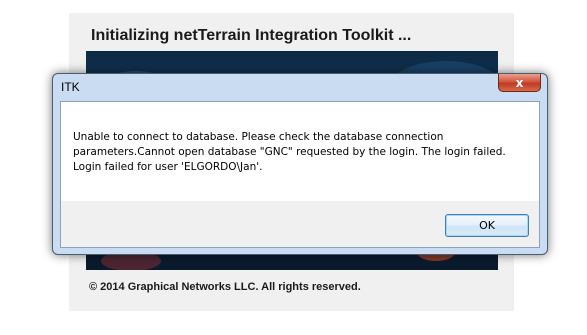 The width and height of the screenshot is (587, 335). What do you see at coordinates (168, 167) in the screenshot?
I see `message-line: Login failed for user 'ELGORDO\Jan'.` at bounding box center [168, 167].